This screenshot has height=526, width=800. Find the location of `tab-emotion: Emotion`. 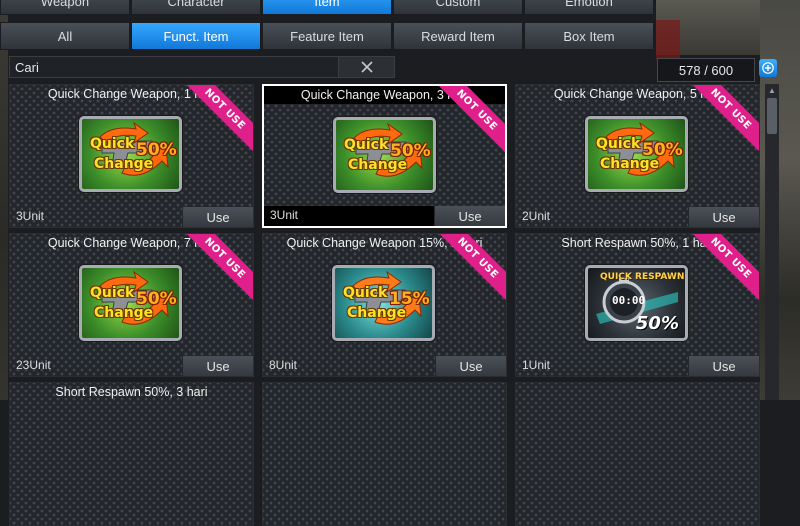

tab-emotion: Emotion is located at coordinates (589, 7).